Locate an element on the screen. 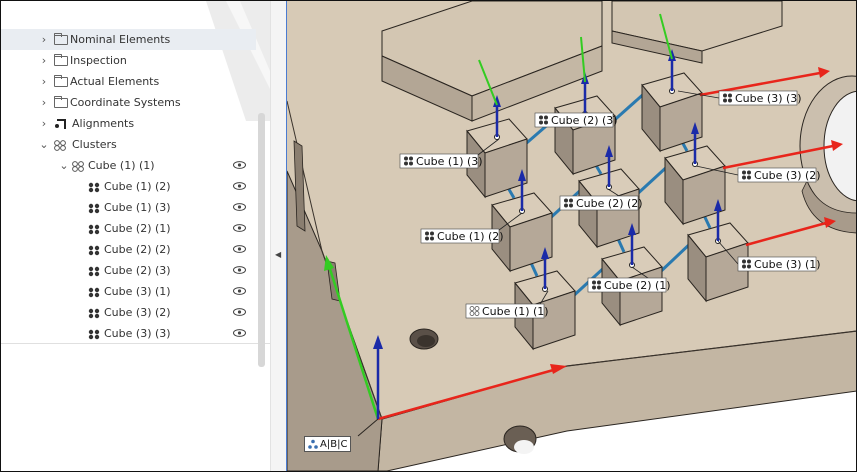  collapse-panel-icon: ◀ is located at coordinates (278, 254).